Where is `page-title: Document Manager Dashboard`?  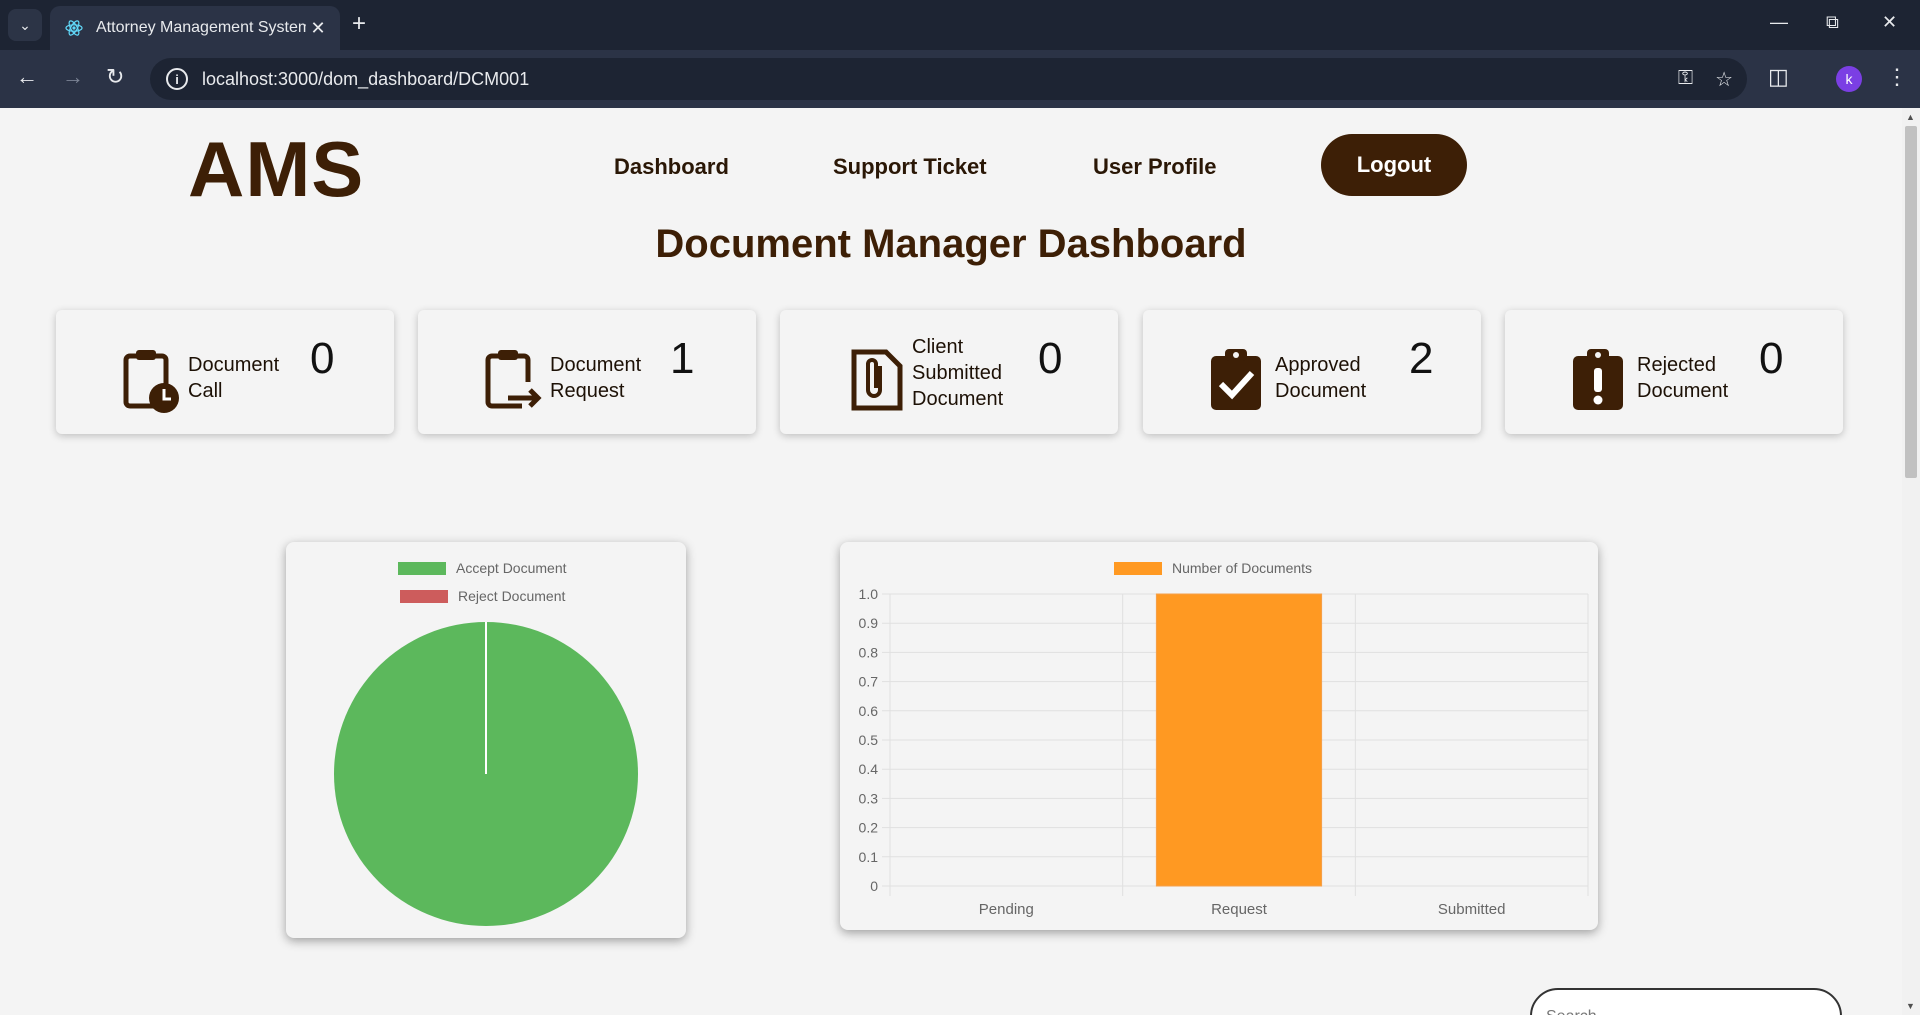
page-title: Document Manager Dashboard is located at coordinates (951, 244).